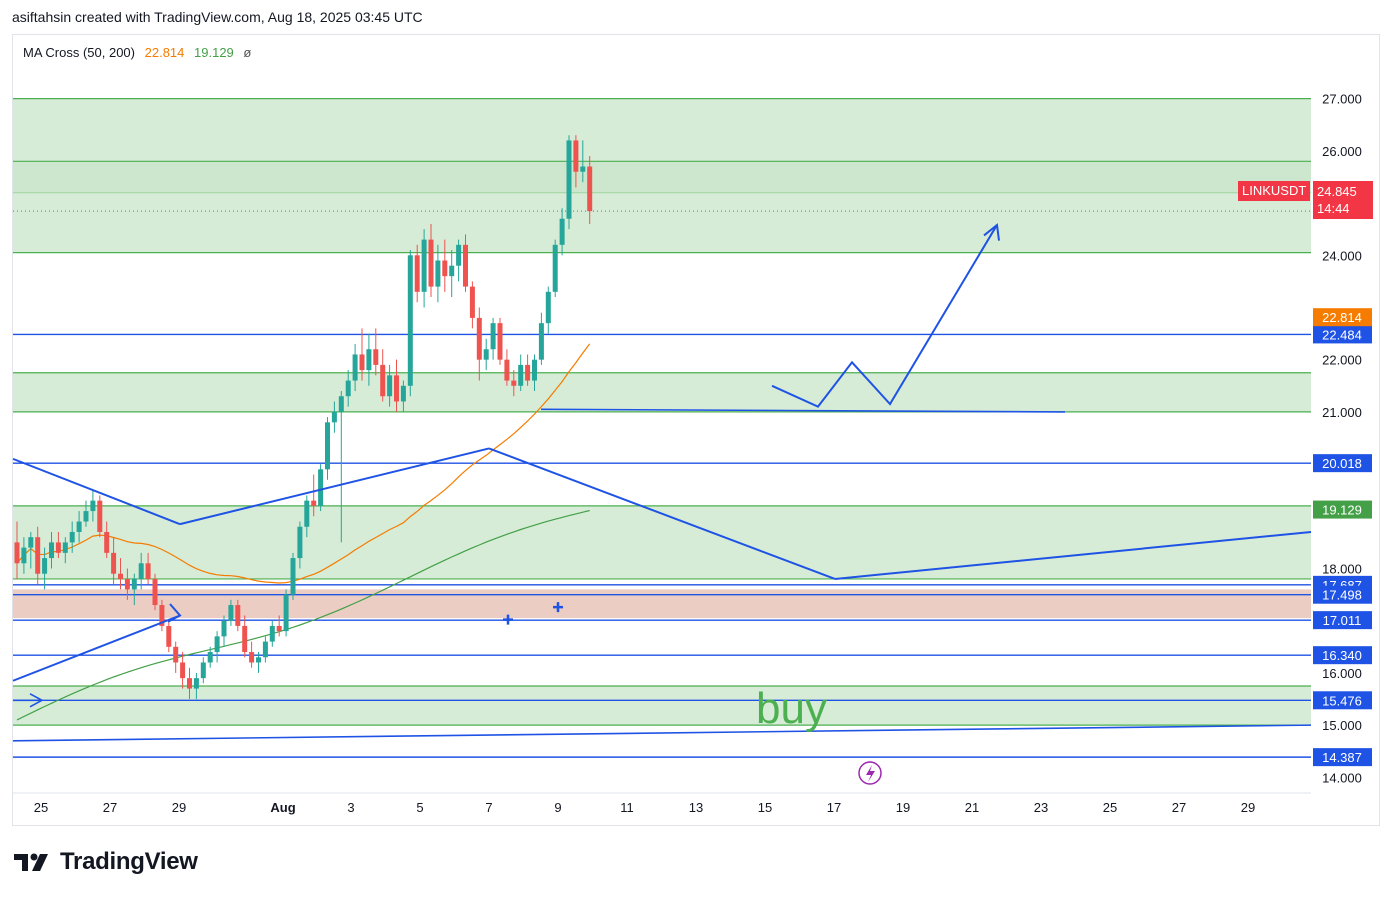 This screenshot has width=1392, height=900. I want to click on symbol-badge: LINKUSDT, so click(1274, 191).